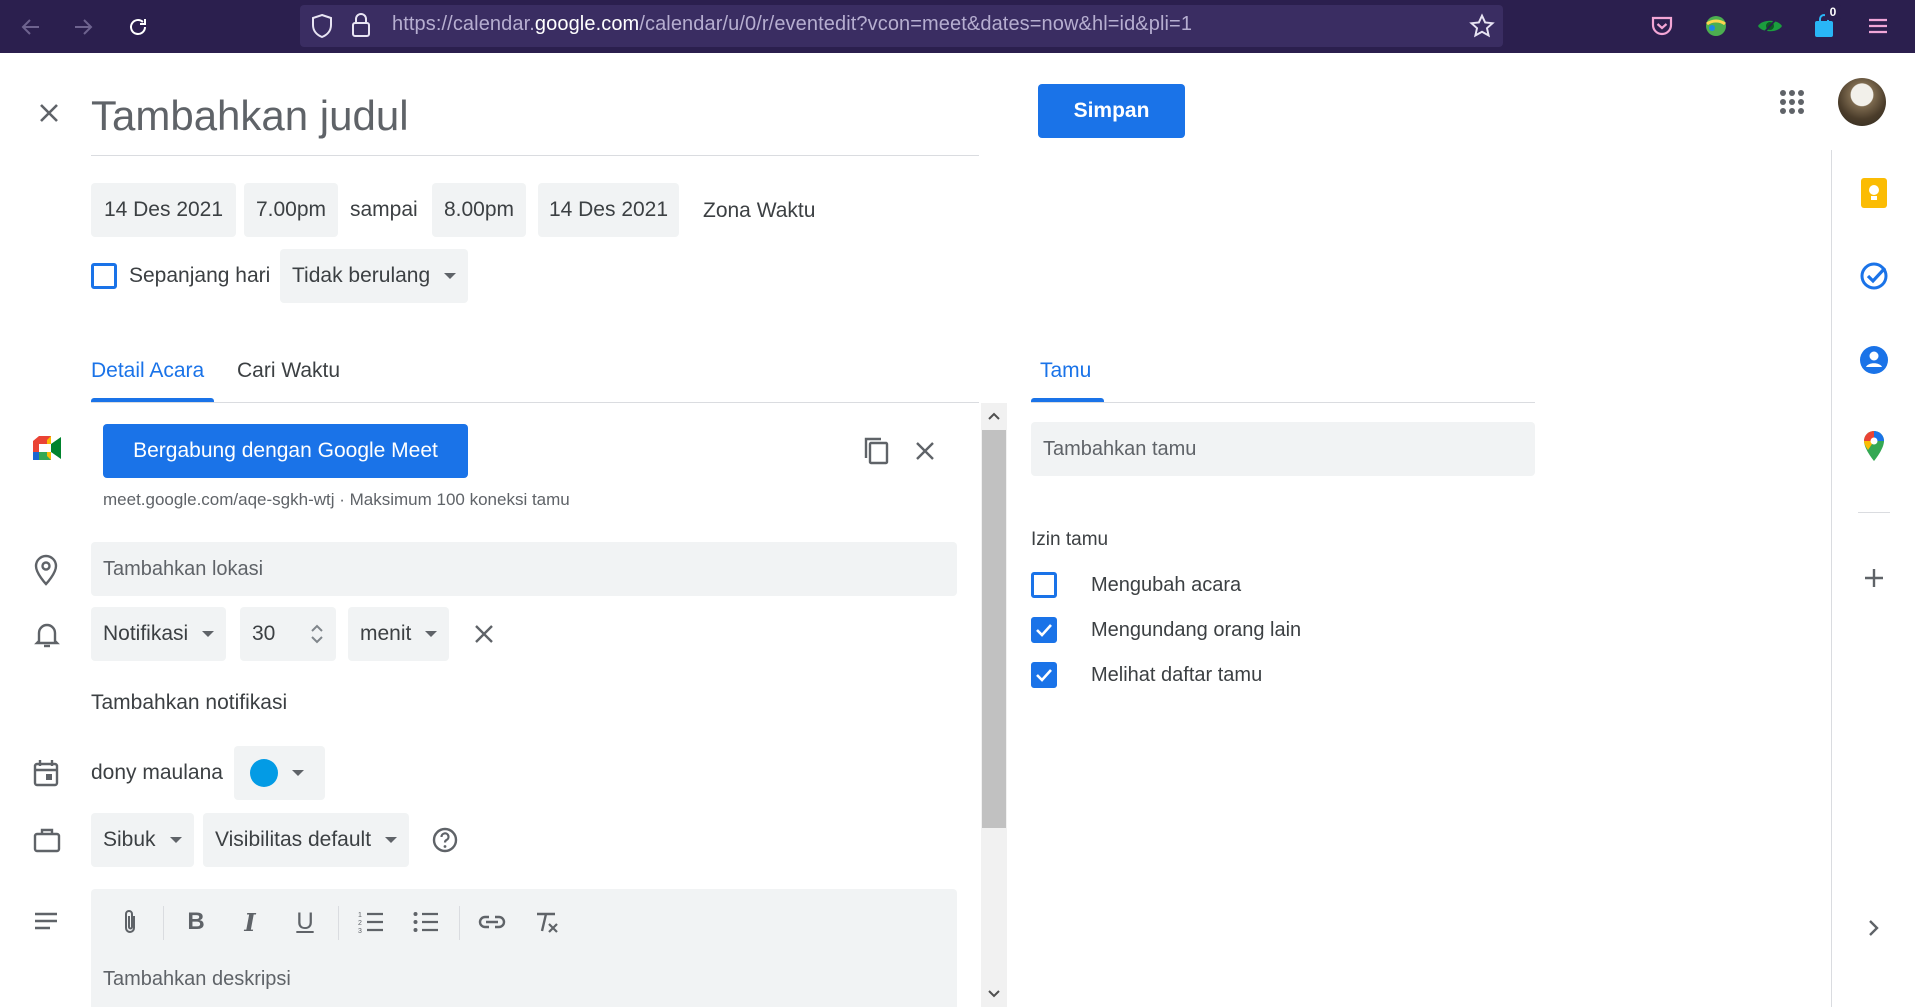 The image size is (1915, 1007). I want to click on save-button: Simpan, so click(1111, 111).